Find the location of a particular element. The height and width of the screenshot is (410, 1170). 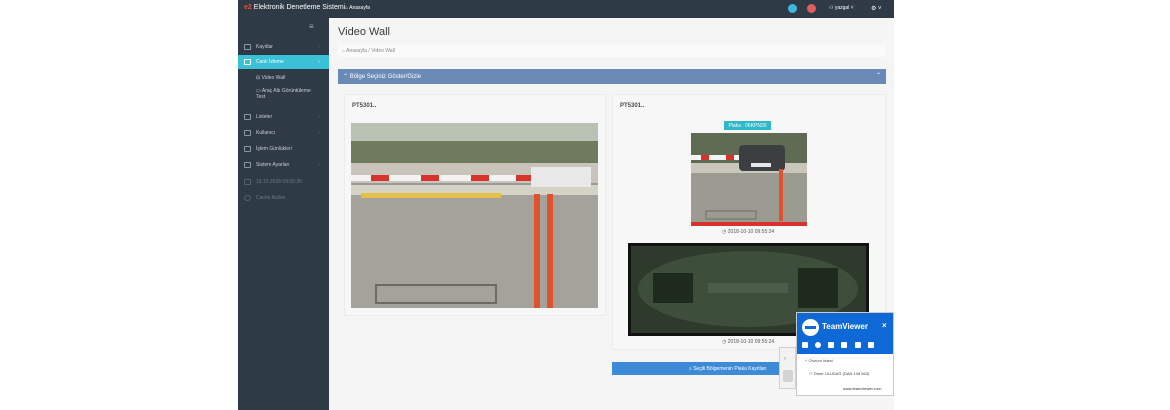

sidebar-item-label: Kayıtlar is located at coordinates (264, 47).